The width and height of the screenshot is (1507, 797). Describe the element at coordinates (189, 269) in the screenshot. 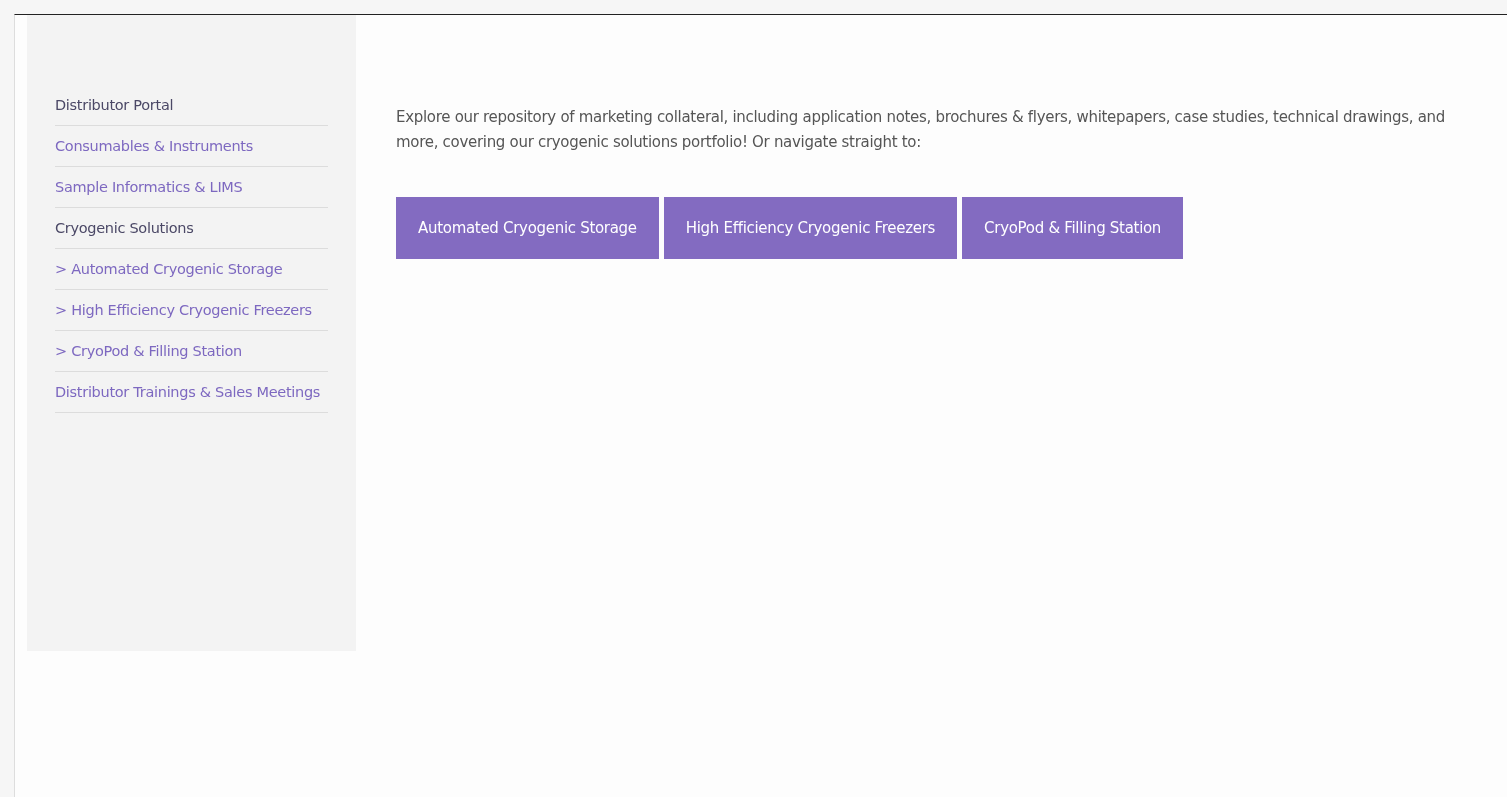

I see `sidebar-link: > Automated Cryogenic Storage` at that location.